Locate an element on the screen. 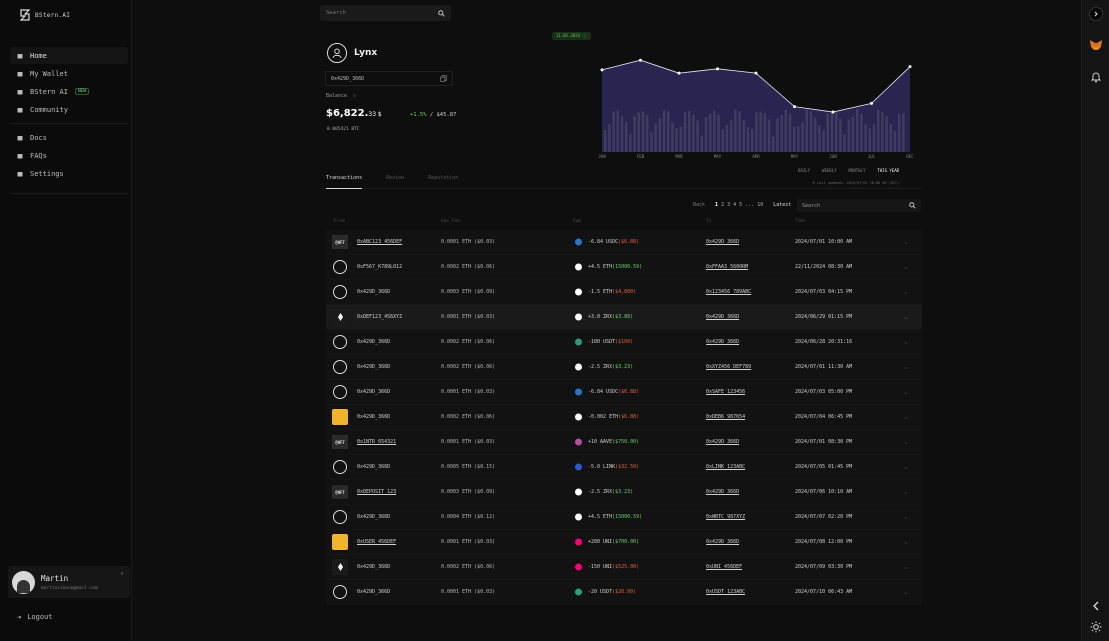  sidebar-item-docs: Docs is located at coordinates (69, 137).